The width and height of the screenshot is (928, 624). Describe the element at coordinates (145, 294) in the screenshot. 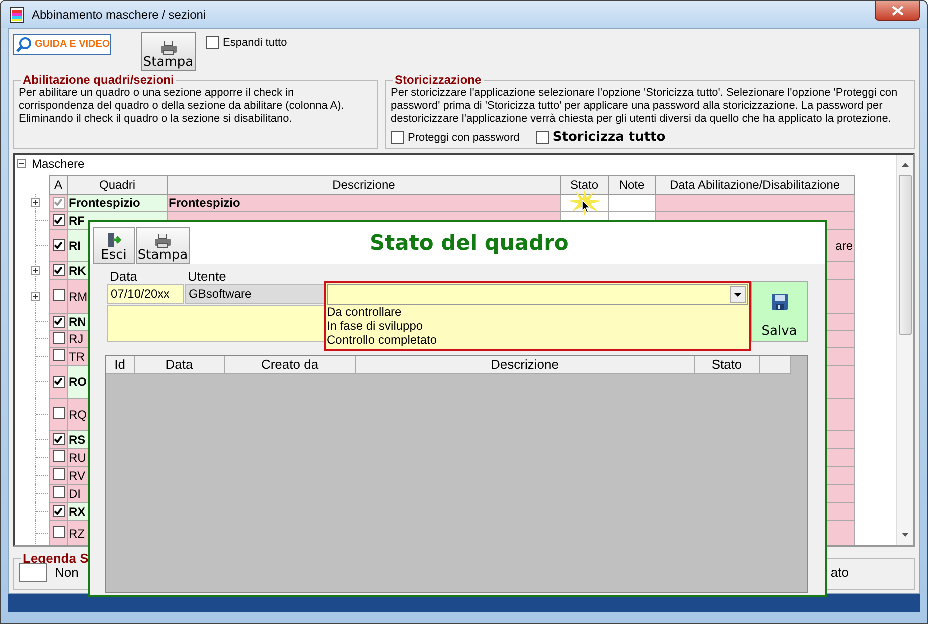

I see `date-field: 07/10/20xx` at that location.